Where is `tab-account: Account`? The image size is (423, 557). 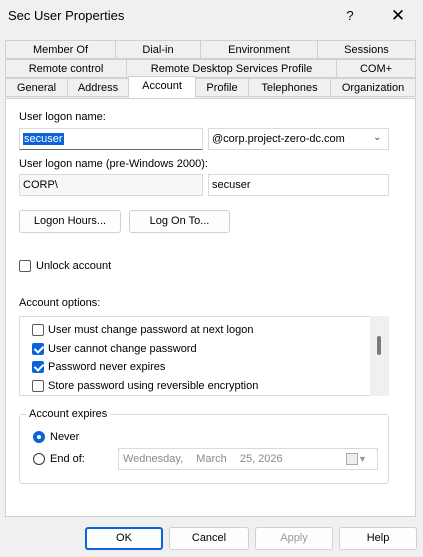
tab-account: Account is located at coordinates (162, 87).